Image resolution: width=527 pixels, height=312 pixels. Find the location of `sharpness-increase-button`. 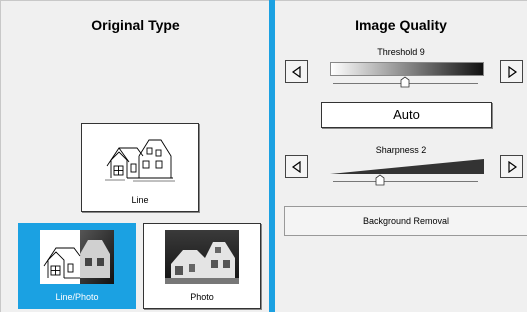

sharpness-increase-button is located at coordinates (511, 166).